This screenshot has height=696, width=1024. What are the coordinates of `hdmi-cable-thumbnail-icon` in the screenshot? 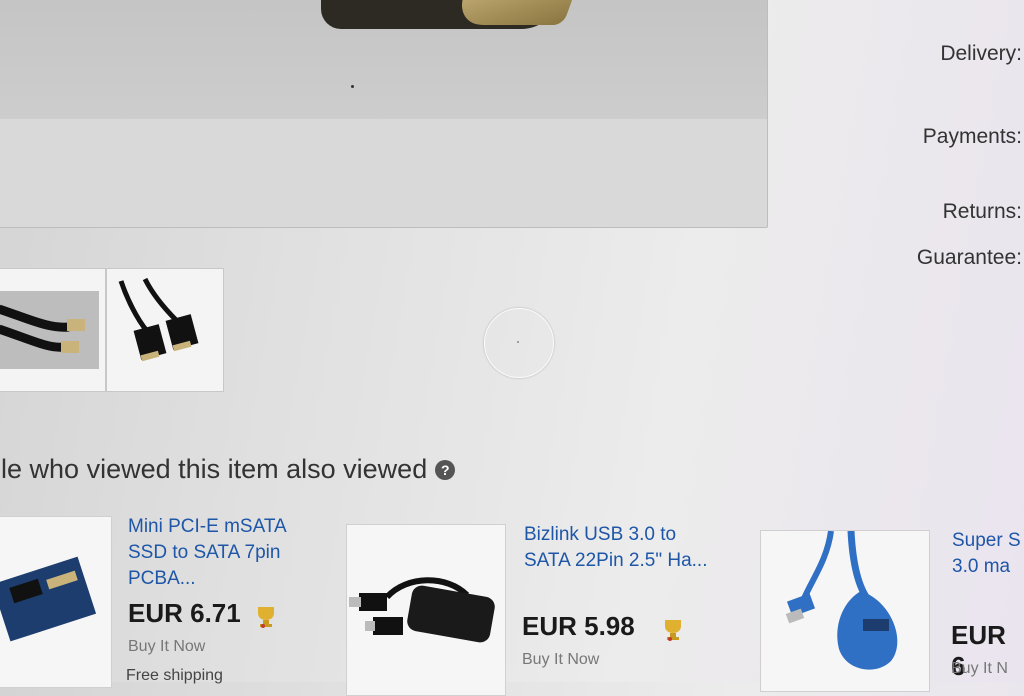 It's located at (49, 330).